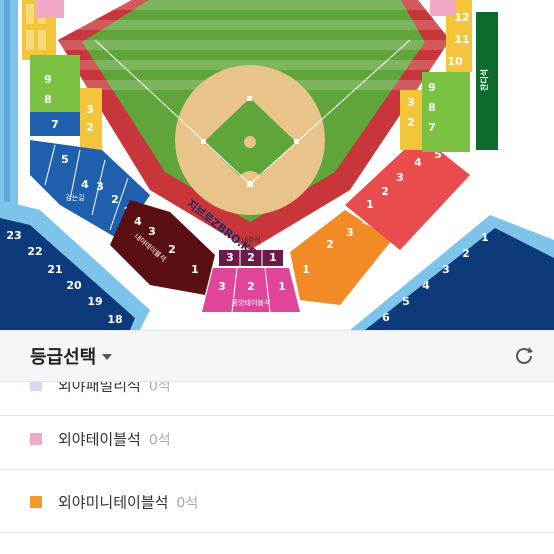  What do you see at coordinates (277, 439) in the screenshot?
I see `grade-row-outfield-table: 외야테이블석 0석` at bounding box center [277, 439].